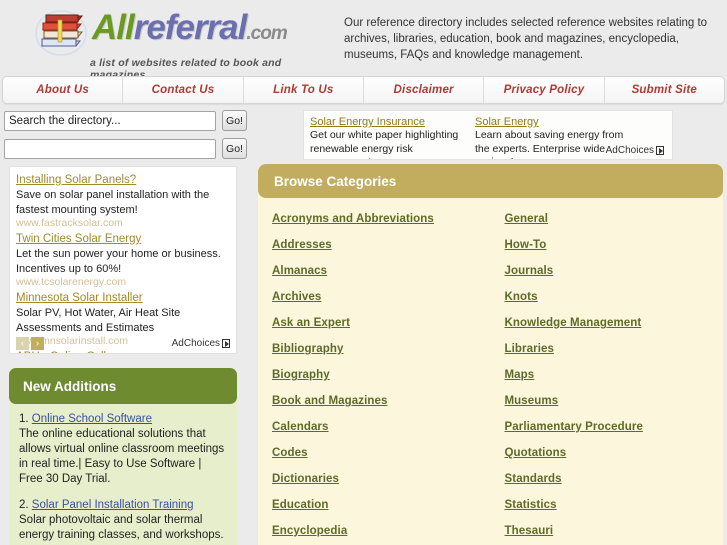 The height and width of the screenshot is (545, 727). What do you see at coordinates (63, 90) in the screenshot?
I see `nav-item-about-us: About Us` at bounding box center [63, 90].